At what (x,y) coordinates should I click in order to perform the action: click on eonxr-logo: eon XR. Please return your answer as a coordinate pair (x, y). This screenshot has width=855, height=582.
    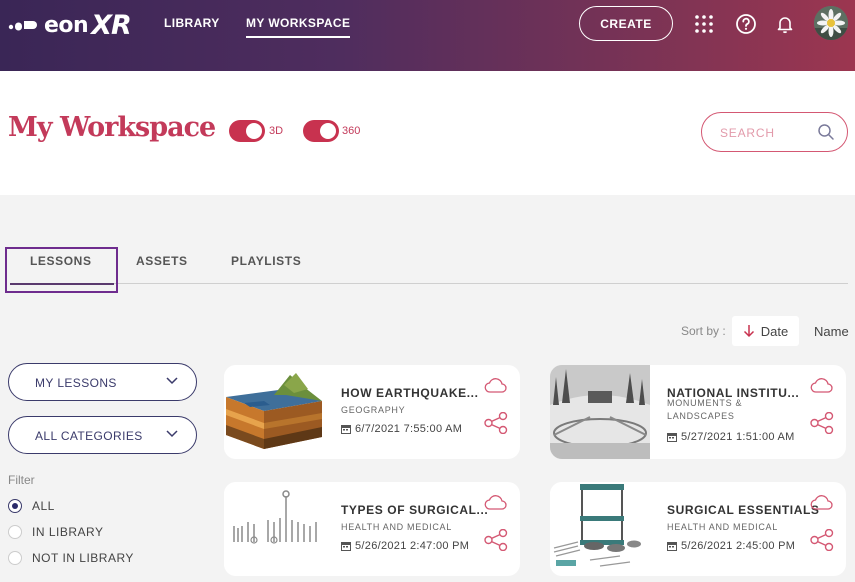
    Looking at the image, I should click on (70, 25).